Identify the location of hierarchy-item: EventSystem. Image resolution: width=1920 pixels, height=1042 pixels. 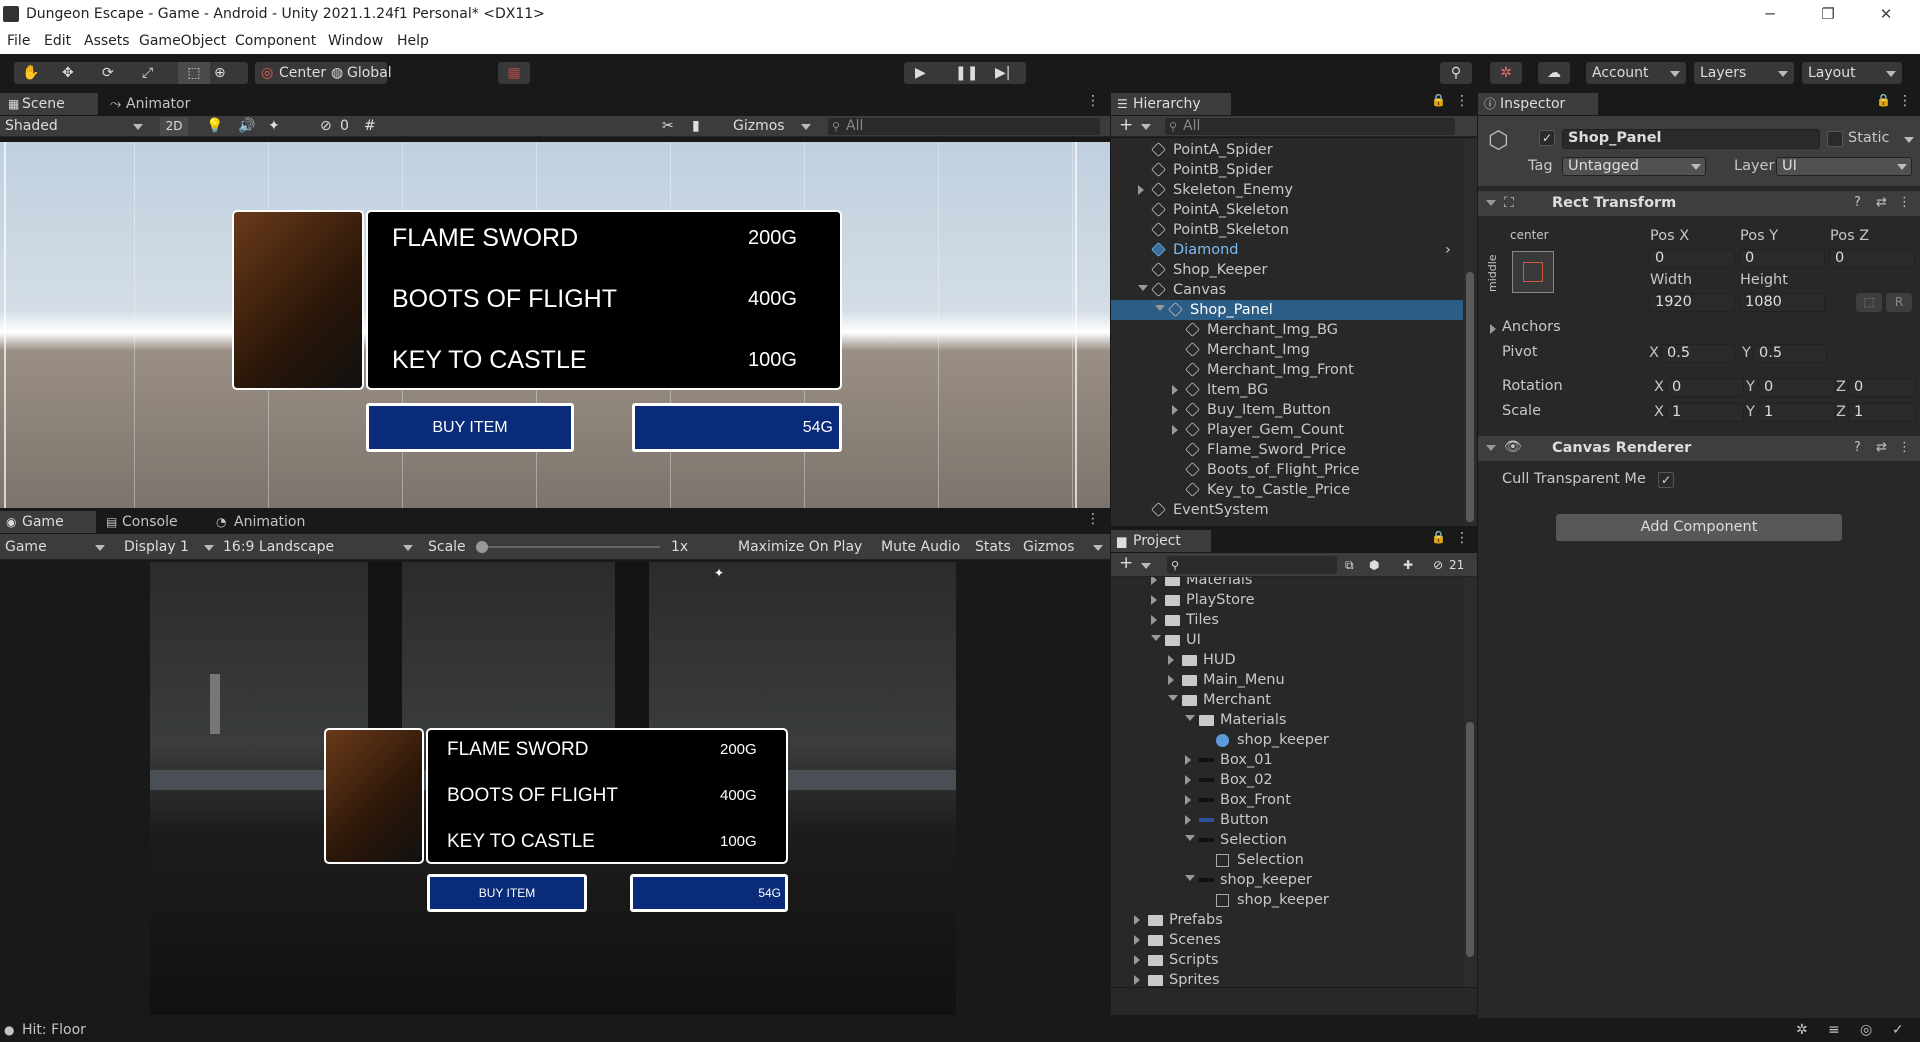
(1287, 510).